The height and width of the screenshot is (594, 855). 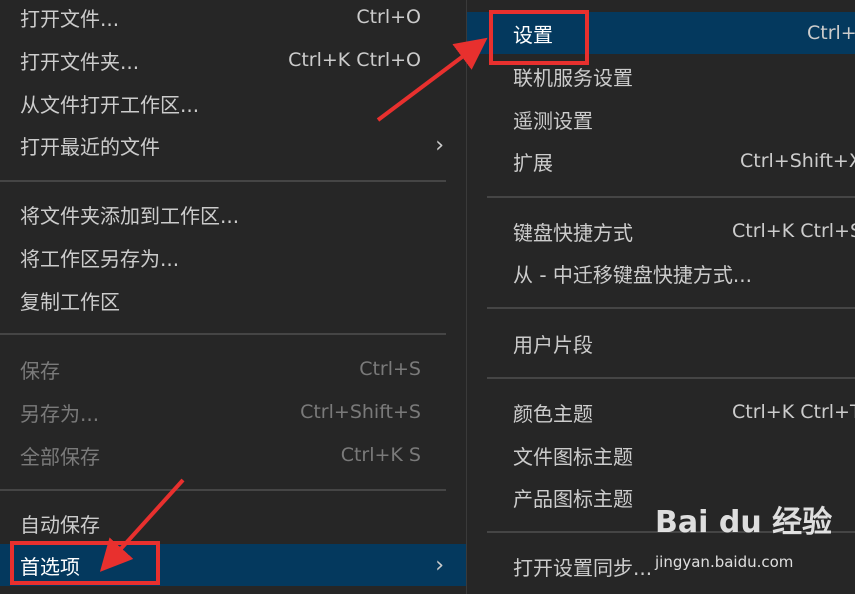 What do you see at coordinates (233, 300) in the screenshot?
I see `menu-item-duplicate-workspace: 复制工作区` at bounding box center [233, 300].